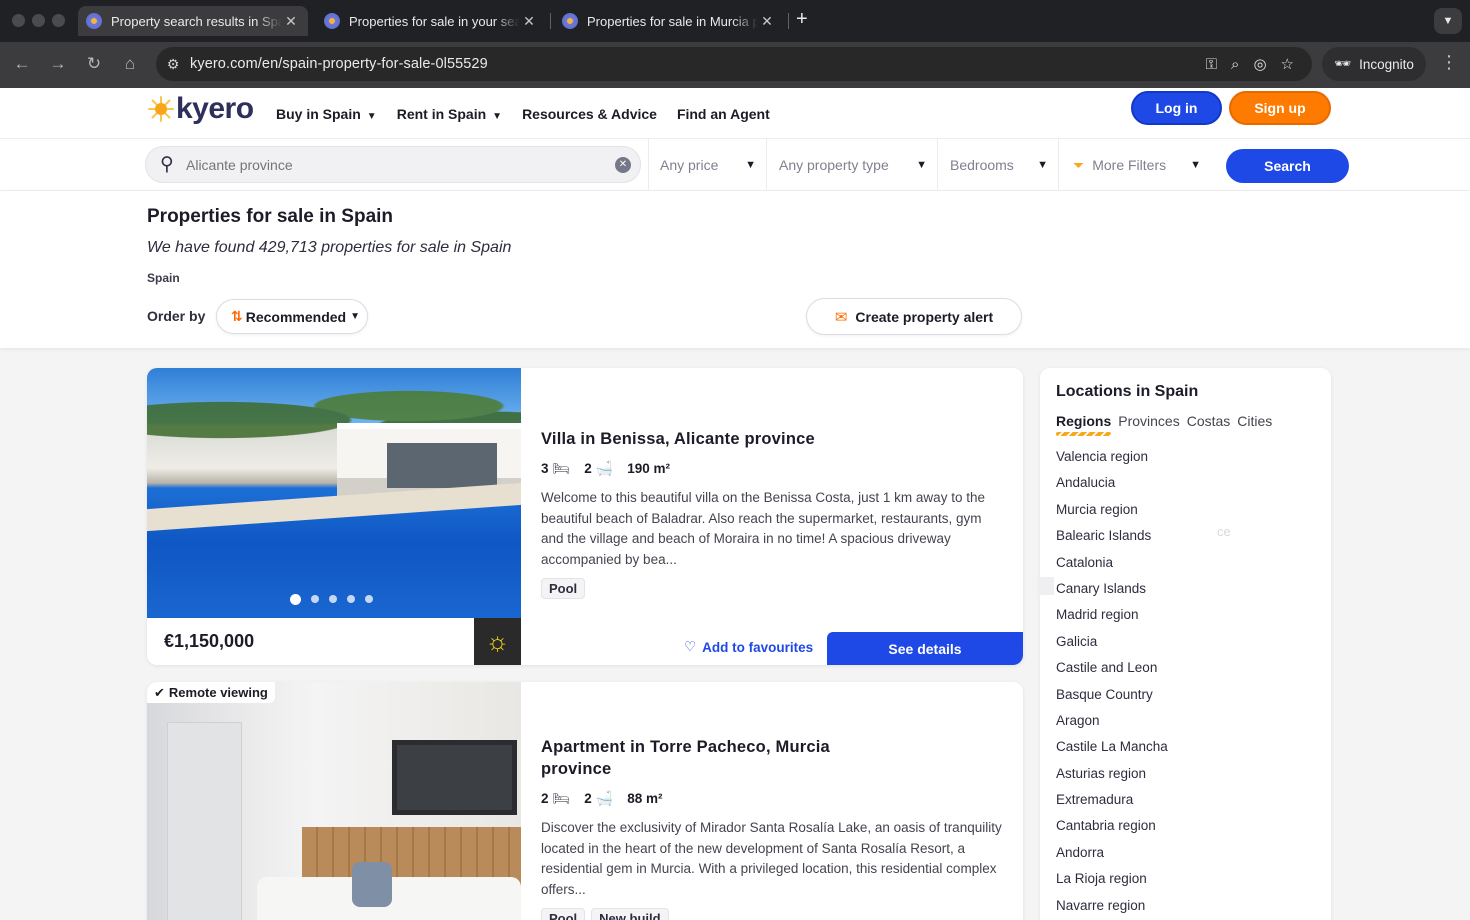 Image resolution: width=1470 pixels, height=920 pixels. I want to click on kyero-logo: kyero, so click(200, 109).